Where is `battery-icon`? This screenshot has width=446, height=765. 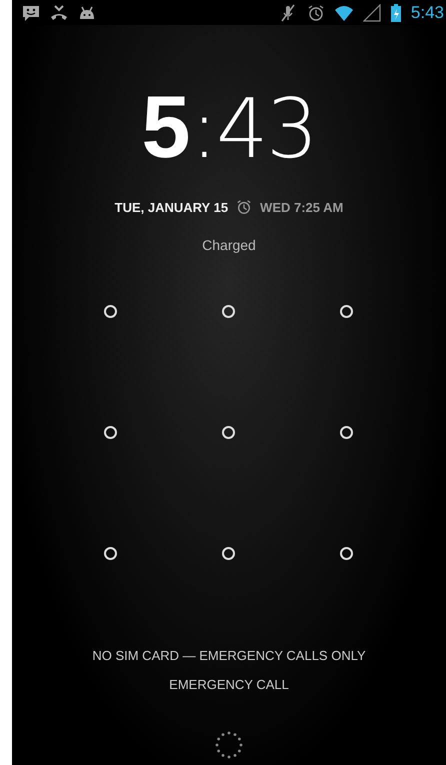
battery-icon is located at coordinates (395, 13).